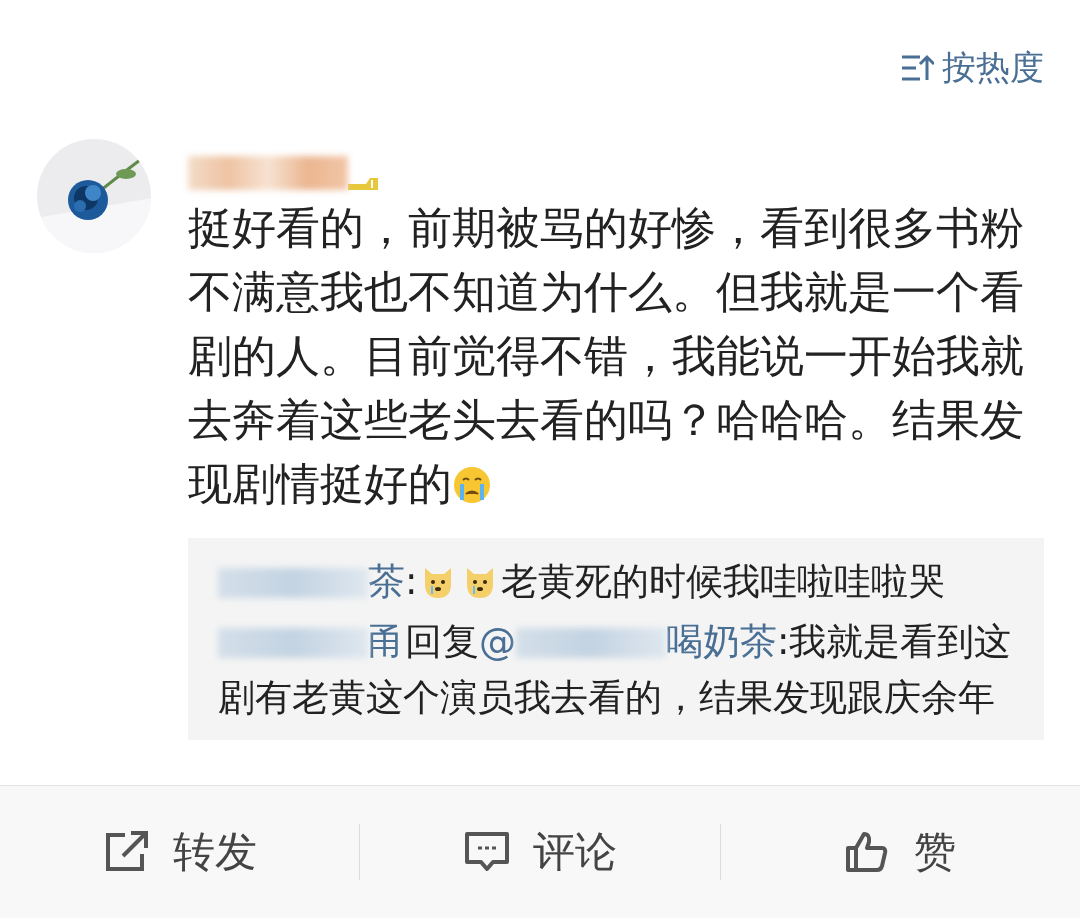 This screenshot has width=1080, height=918. What do you see at coordinates (900, 852) in the screenshot?
I see `like-button: 赞` at bounding box center [900, 852].